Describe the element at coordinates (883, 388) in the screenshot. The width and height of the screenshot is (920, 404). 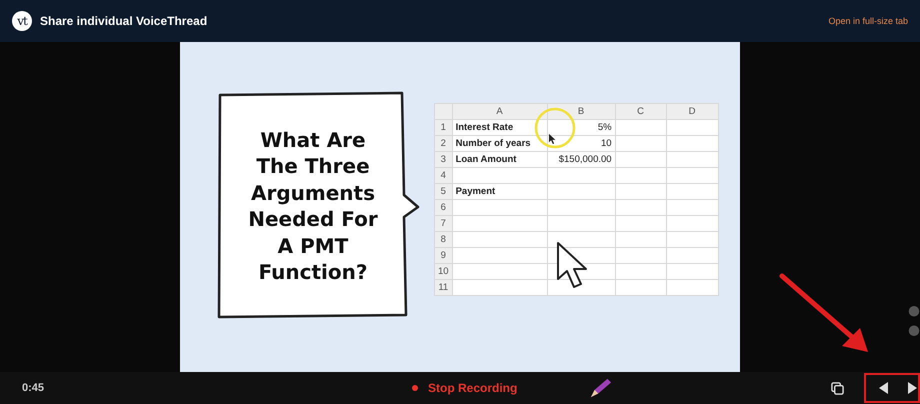
I see `previous-icon` at that location.